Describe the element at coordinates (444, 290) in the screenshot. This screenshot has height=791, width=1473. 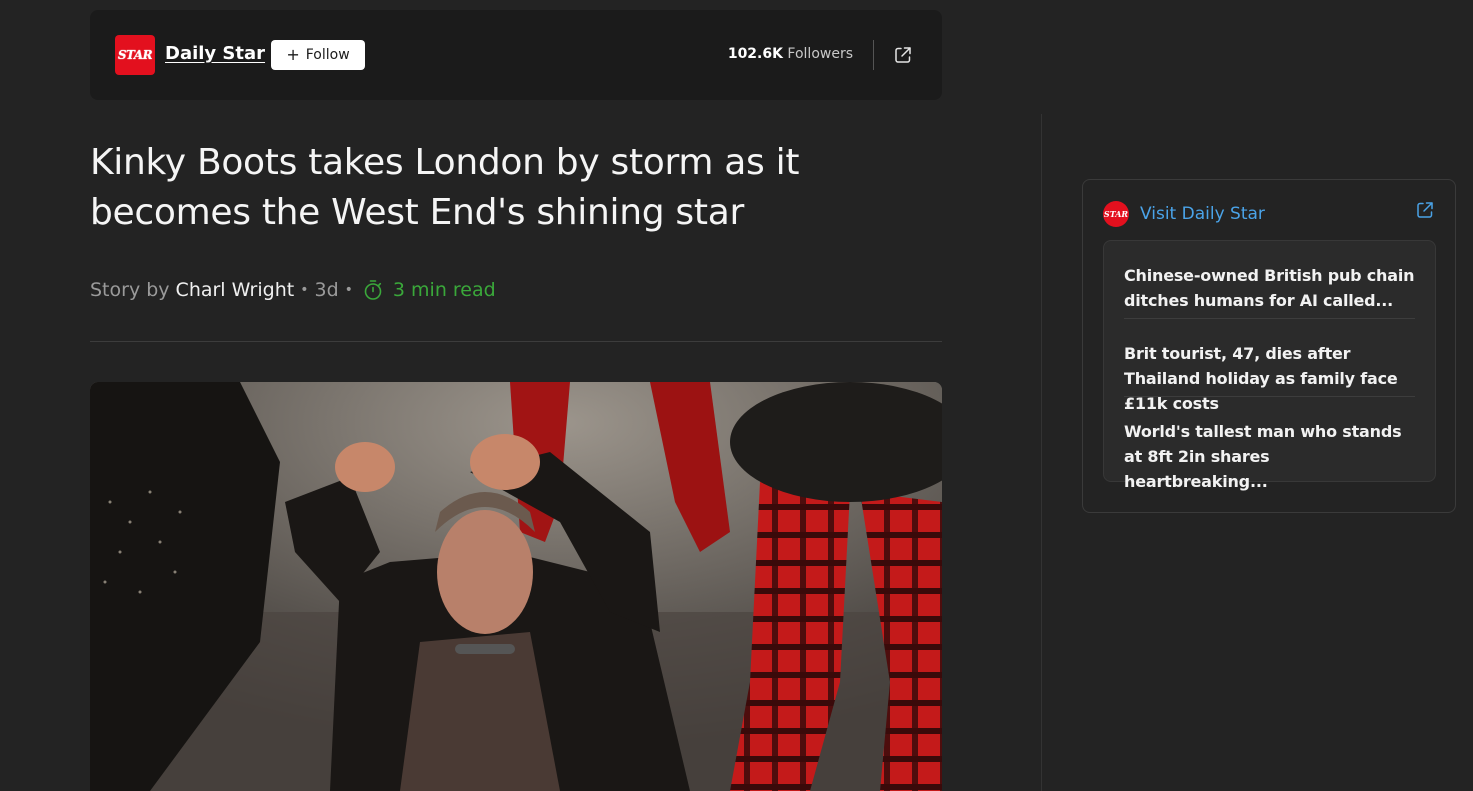
I see `read-time: 3 min read` at that location.